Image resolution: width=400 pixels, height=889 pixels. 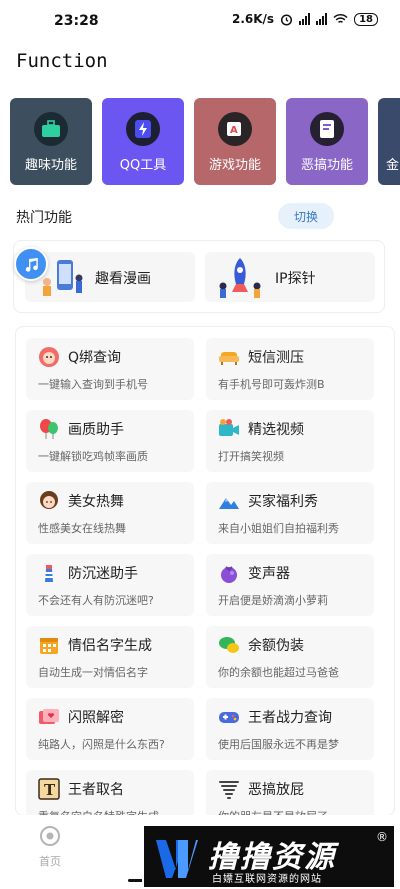 What do you see at coordinates (110, 657) in the screenshot?
I see `feature-couple-names: 情侣名字生成 自动生成一对情侣名字` at bounding box center [110, 657].